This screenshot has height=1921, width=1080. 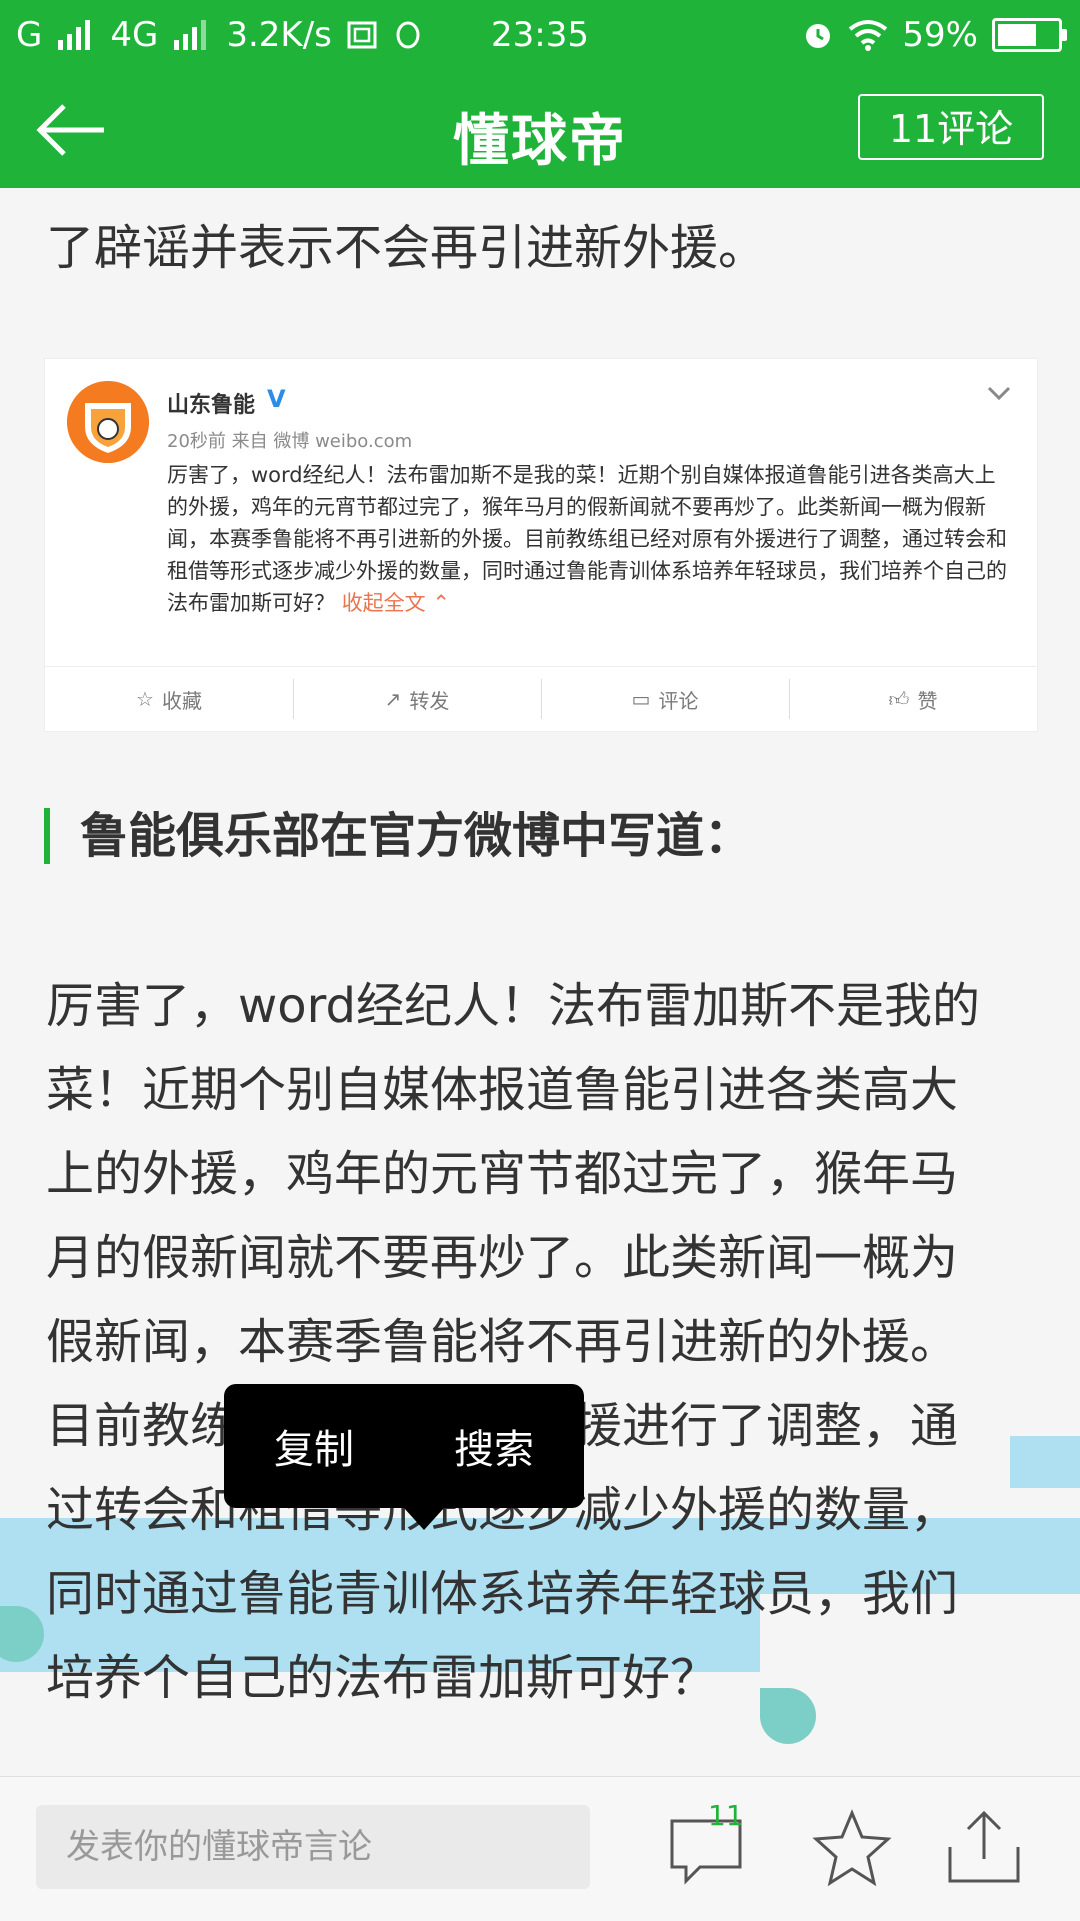 What do you see at coordinates (940, 35) in the screenshot?
I see `battery-percent: 59%` at bounding box center [940, 35].